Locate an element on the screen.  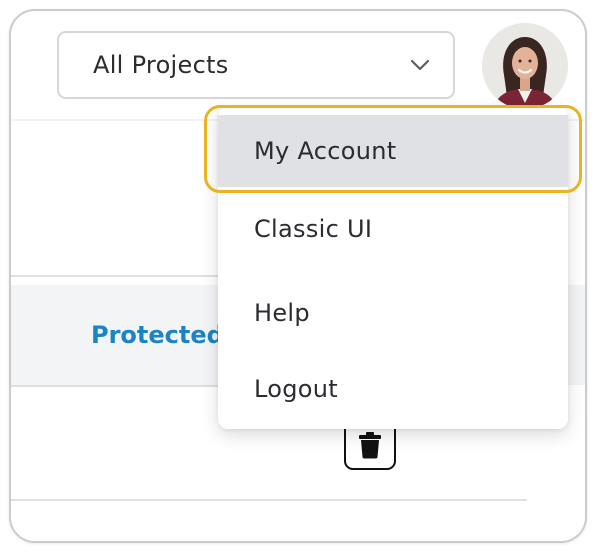
chevron-down-icon is located at coordinates (420, 65).